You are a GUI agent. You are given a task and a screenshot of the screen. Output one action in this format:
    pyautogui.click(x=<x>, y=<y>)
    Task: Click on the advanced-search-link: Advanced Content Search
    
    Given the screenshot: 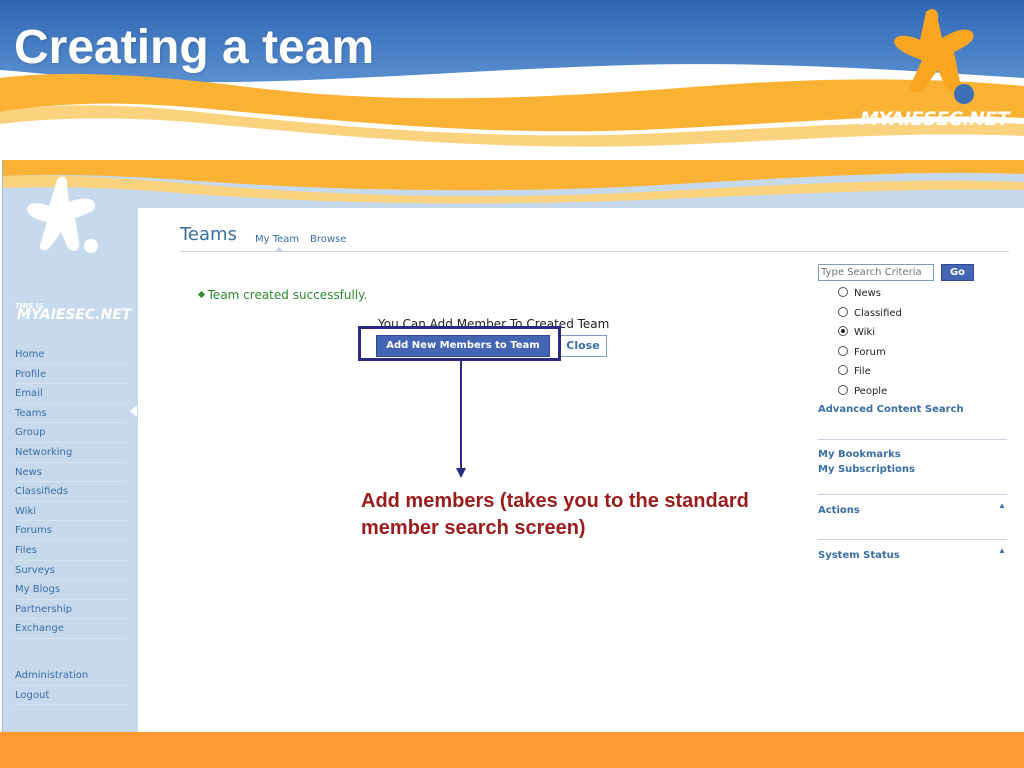 What is the action you would take?
    pyautogui.click(x=891, y=409)
    